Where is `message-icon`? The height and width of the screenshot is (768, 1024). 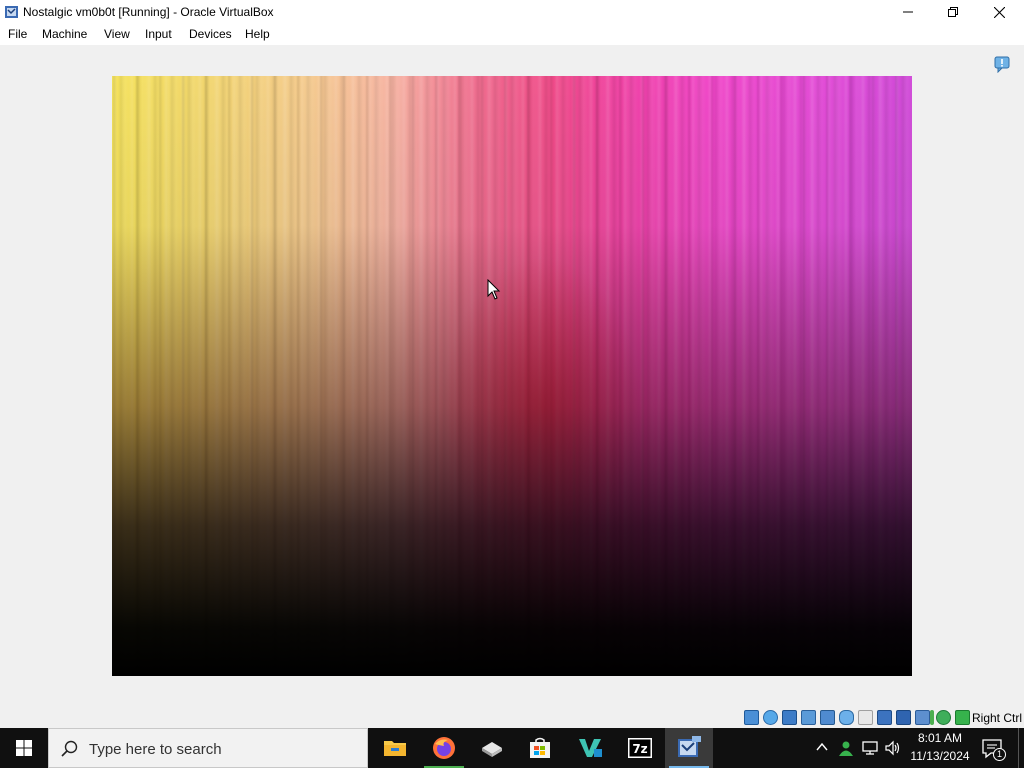 message-icon is located at coordinates (1002, 64).